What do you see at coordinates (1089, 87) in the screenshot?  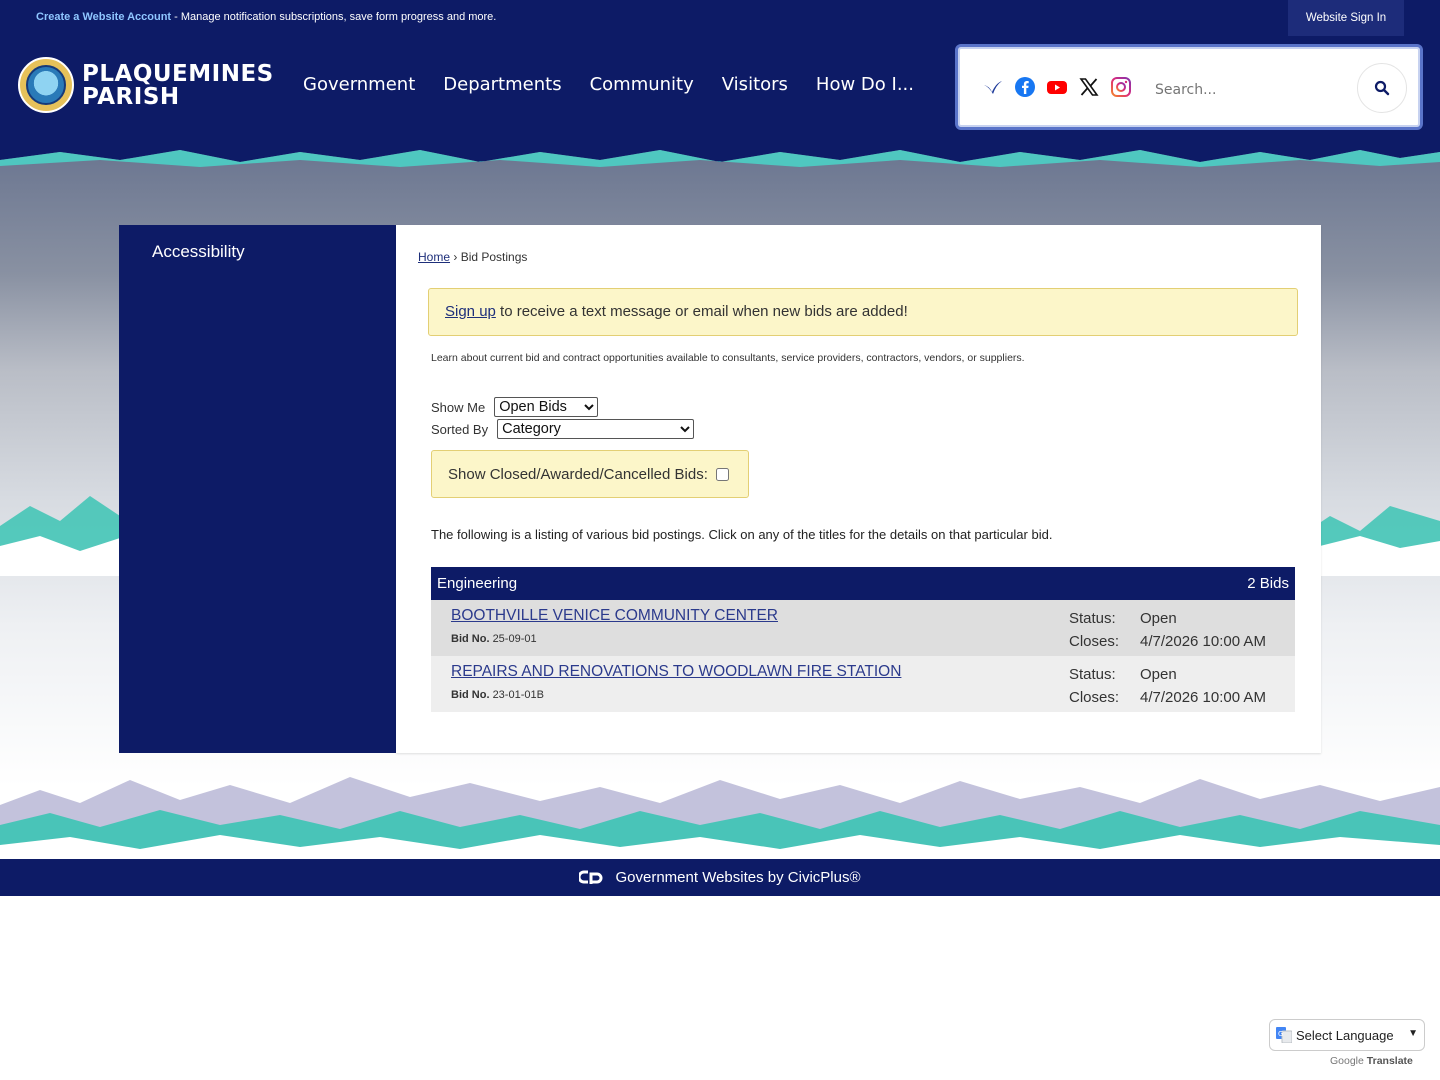 I see `x-icon` at bounding box center [1089, 87].